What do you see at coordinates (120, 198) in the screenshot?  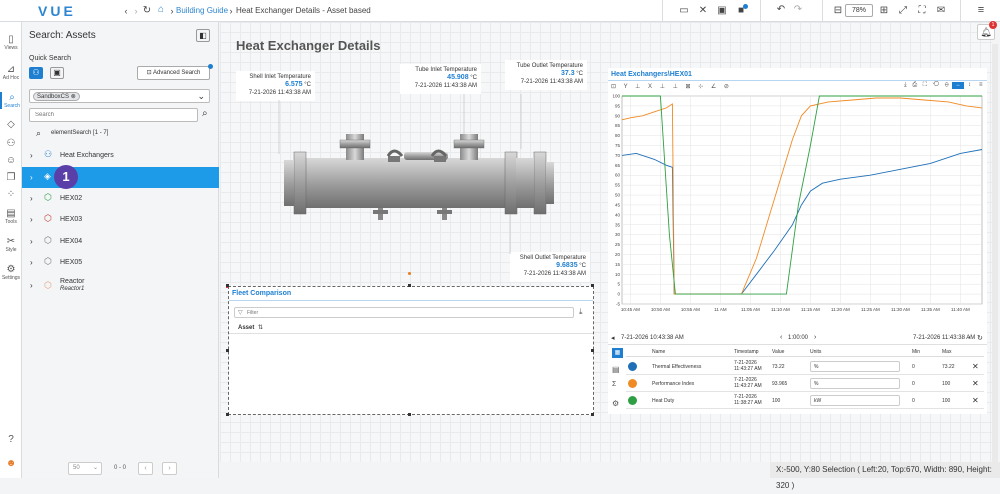 I see `tree-item-hex02: › ⬡ HEX02` at bounding box center [120, 198].